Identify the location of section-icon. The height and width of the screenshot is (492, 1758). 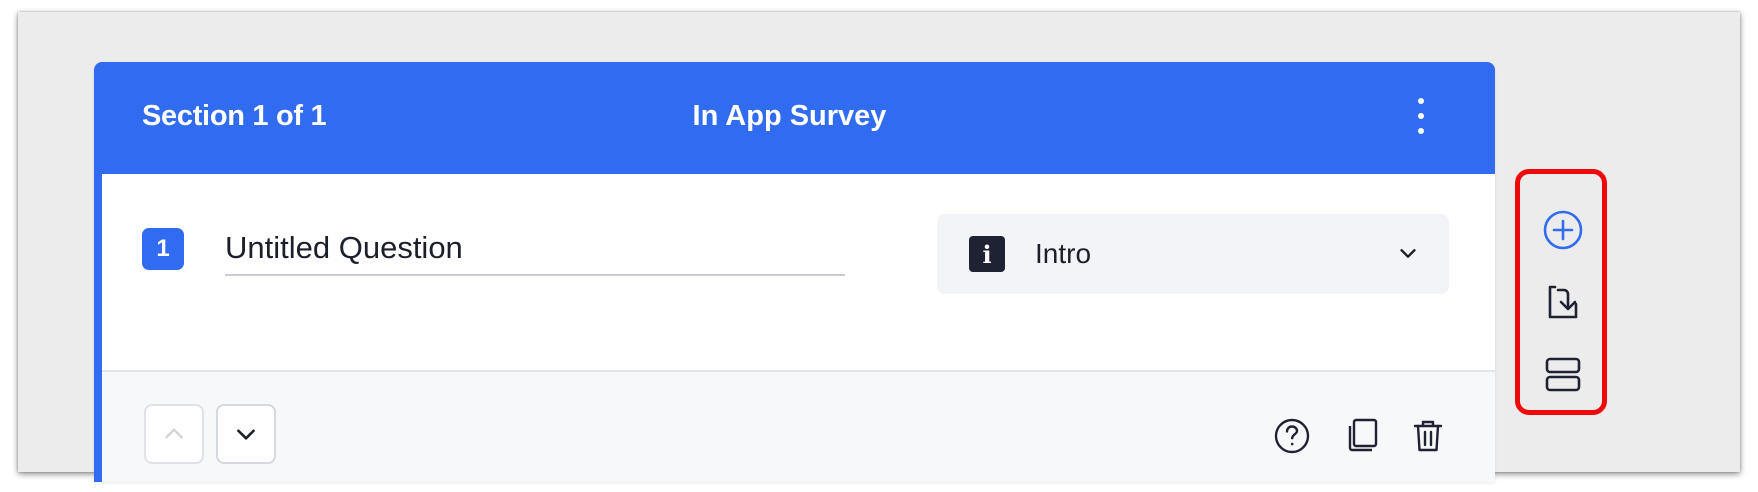
(1563, 374).